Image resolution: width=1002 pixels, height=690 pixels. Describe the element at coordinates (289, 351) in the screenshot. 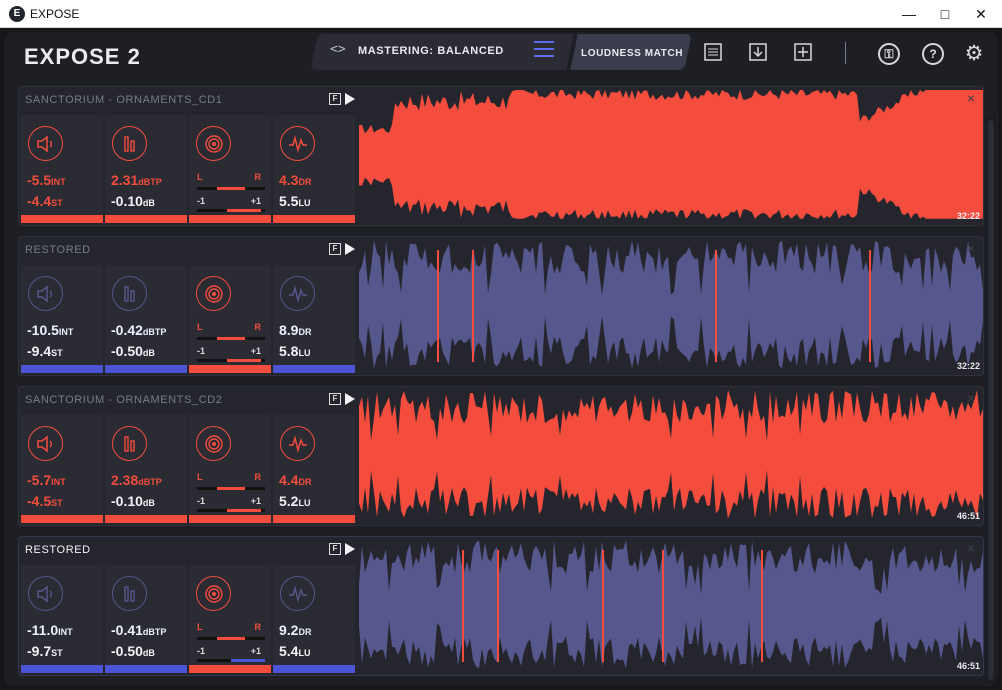

I see `meter-number: 5.8` at that location.